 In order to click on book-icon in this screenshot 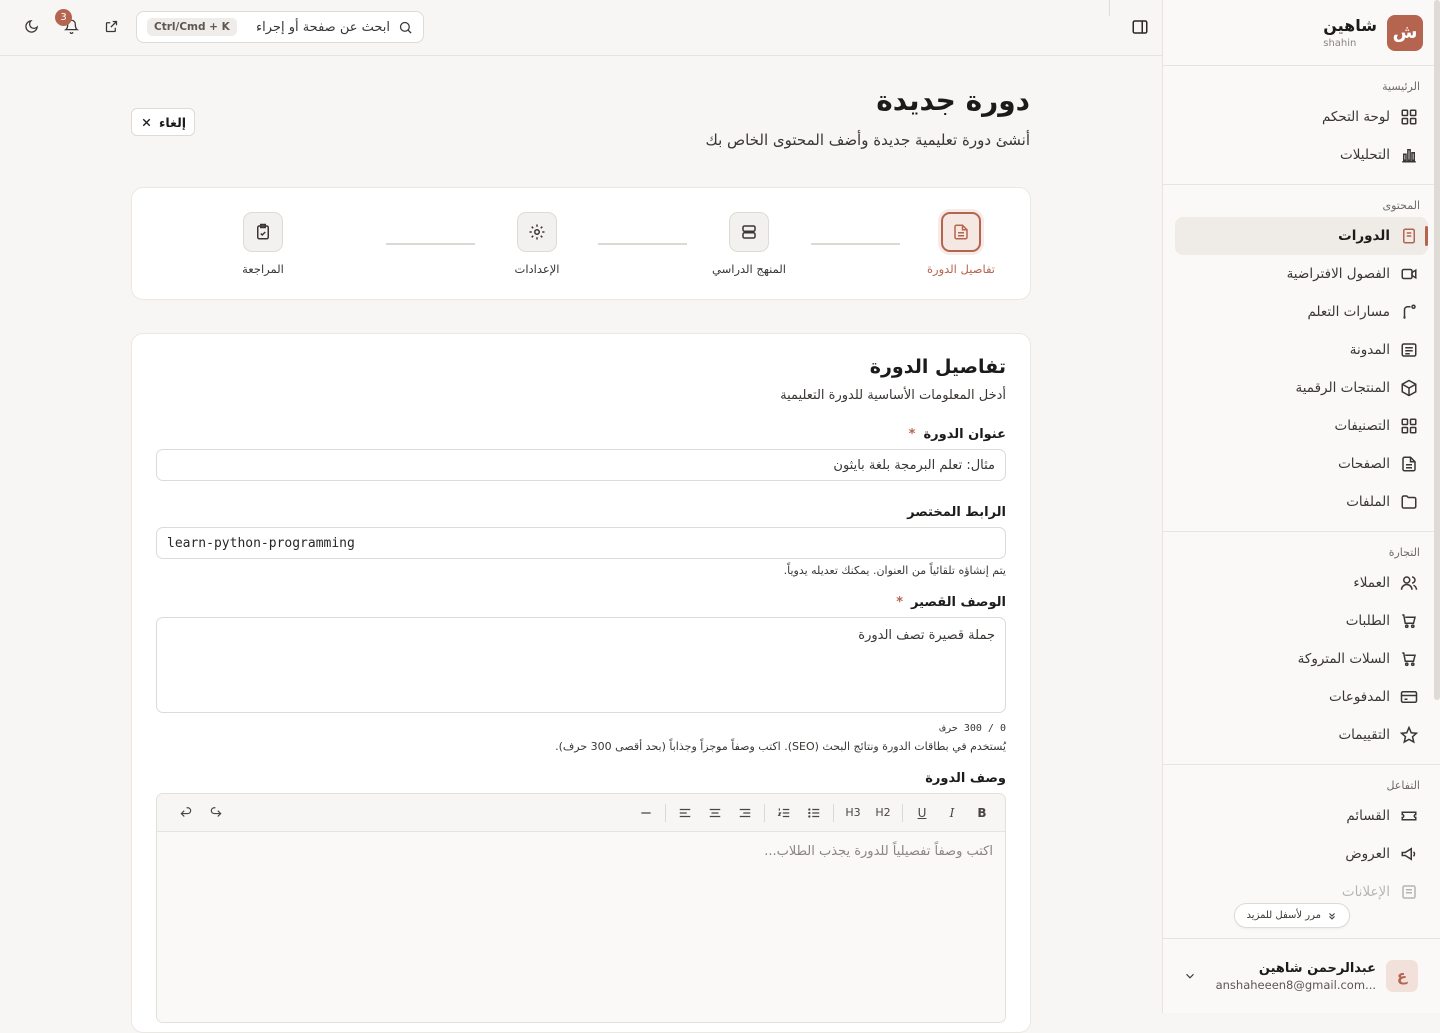, I will do `click(1409, 236)`.